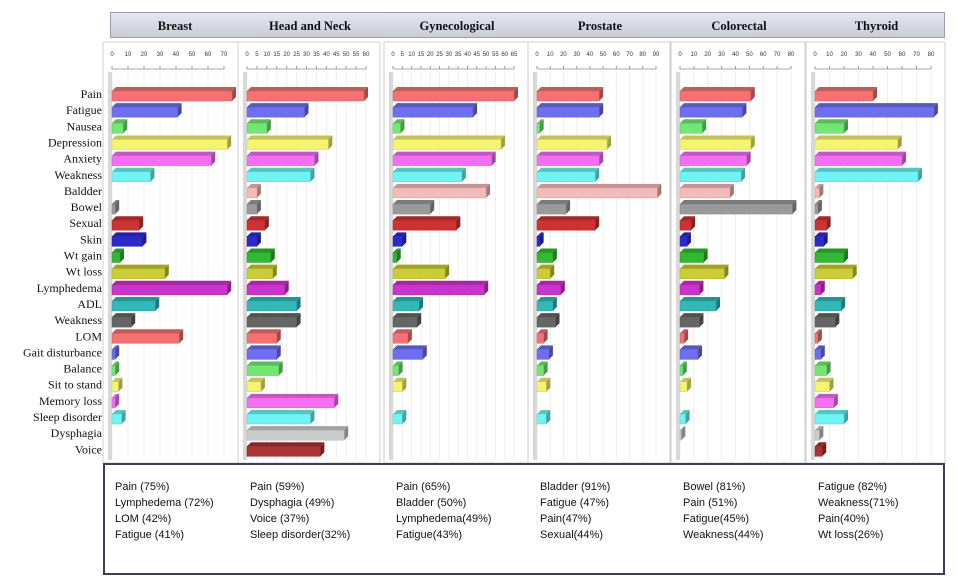 The width and height of the screenshot is (958, 580). Describe the element at coordinates (292, 503) in the screenshot. I see `top-symptom: Dysphagia (49%)` at that location.